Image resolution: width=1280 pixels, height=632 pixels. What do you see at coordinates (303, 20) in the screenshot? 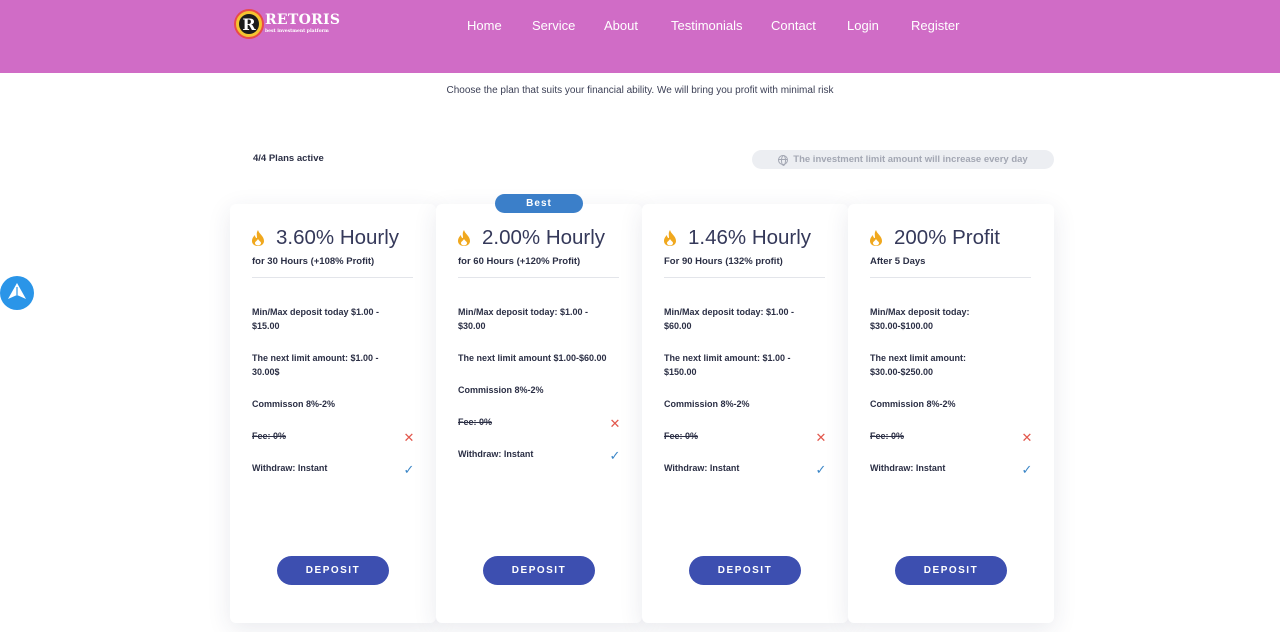
I see `brand-name: RETORIS` at bounding box center [303, 20].